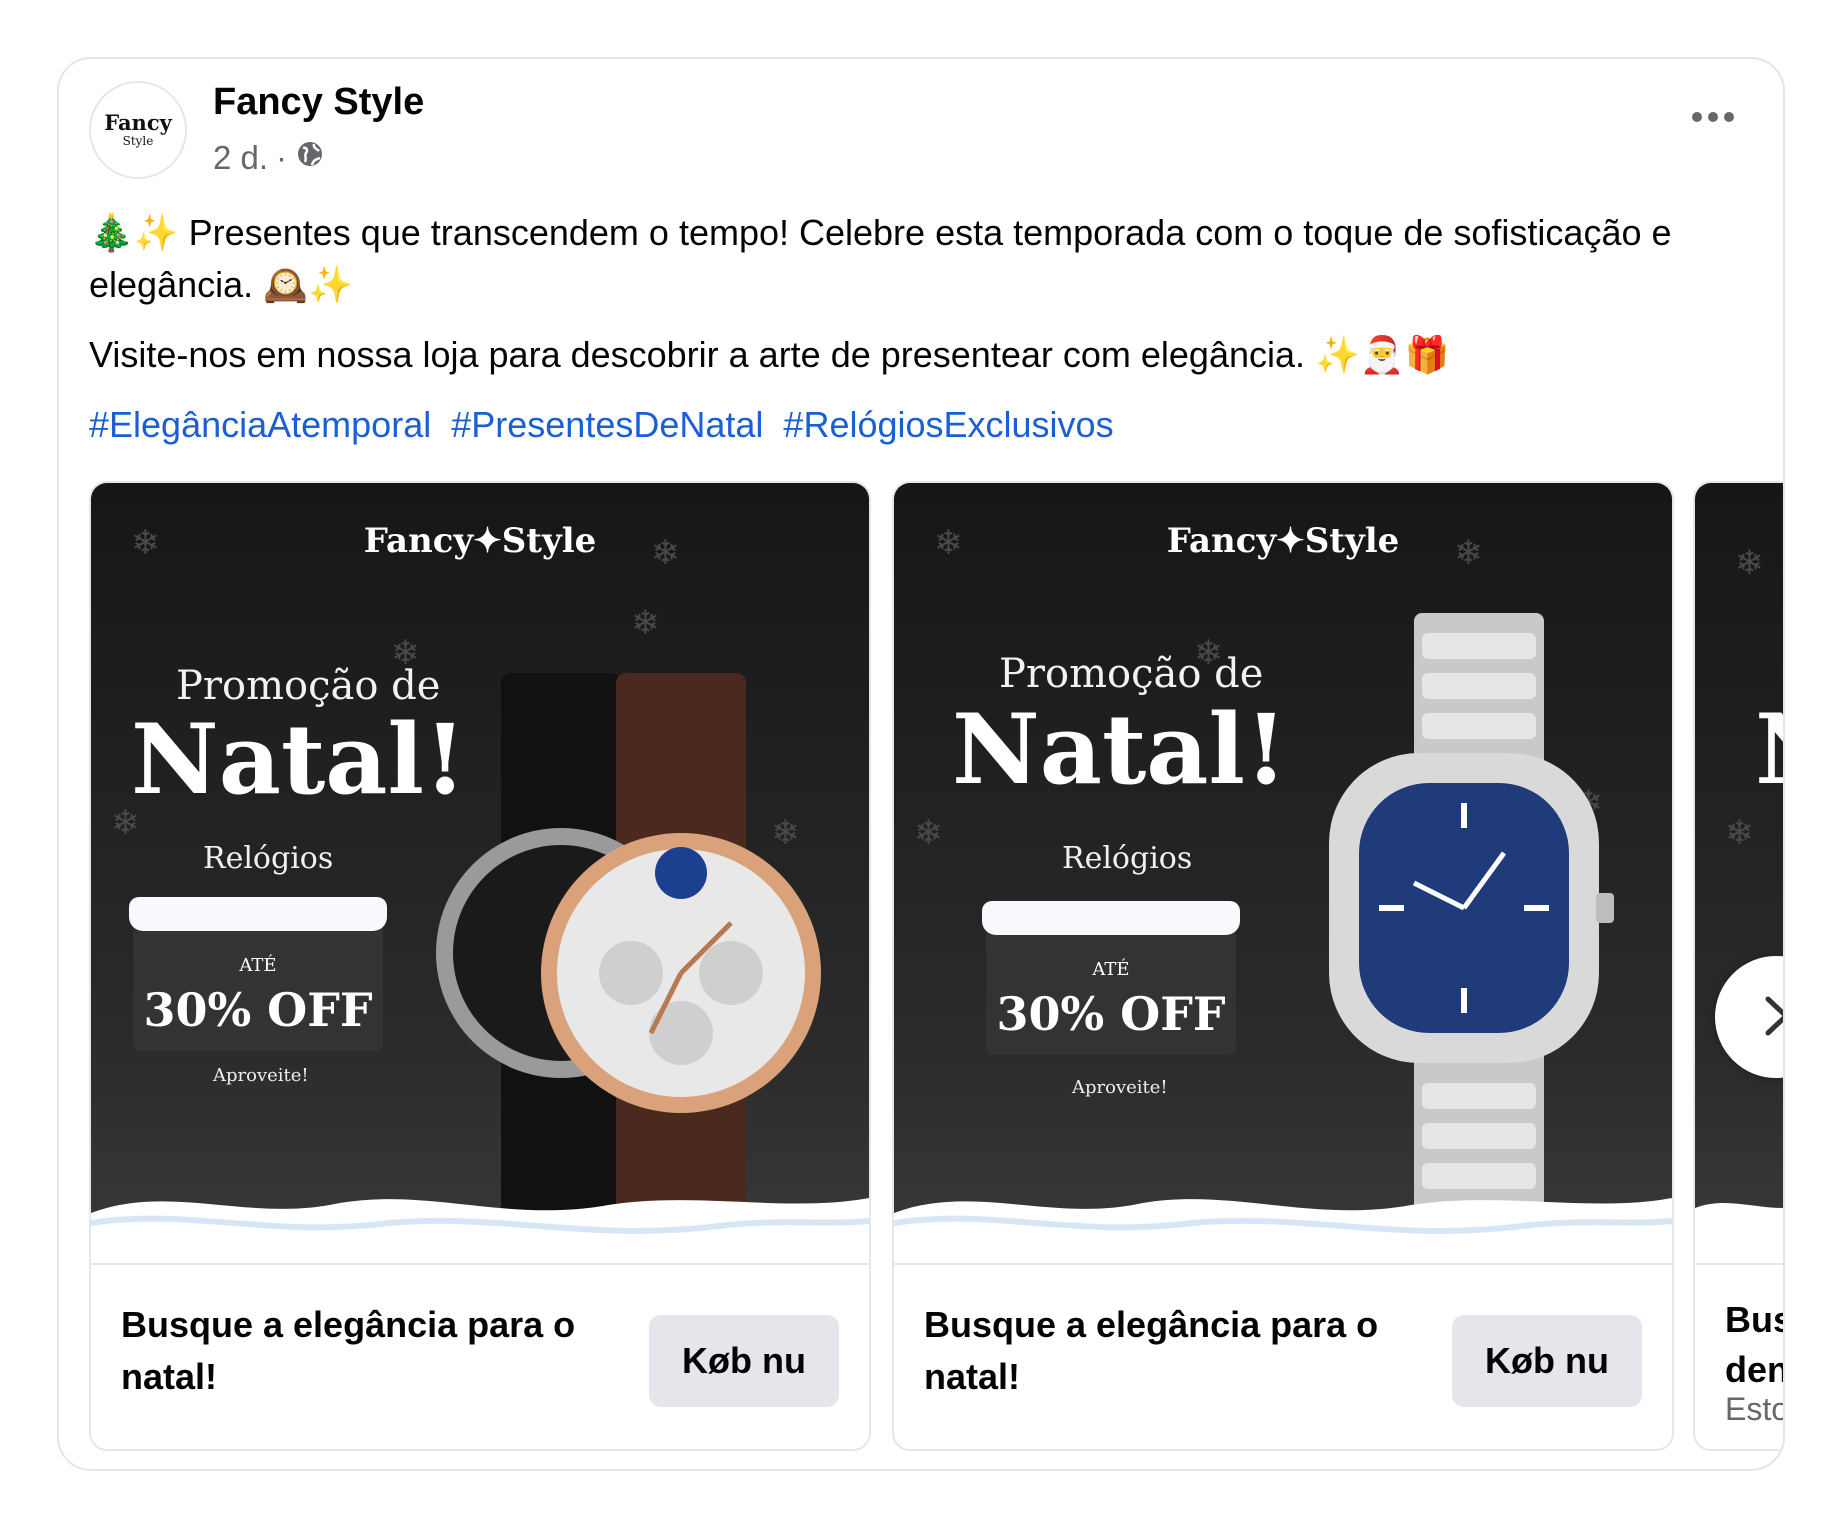 The width and height of the screenshot is (1840, 1528). I want to click on promo-heading: Promoção de, so click(1131, 674).